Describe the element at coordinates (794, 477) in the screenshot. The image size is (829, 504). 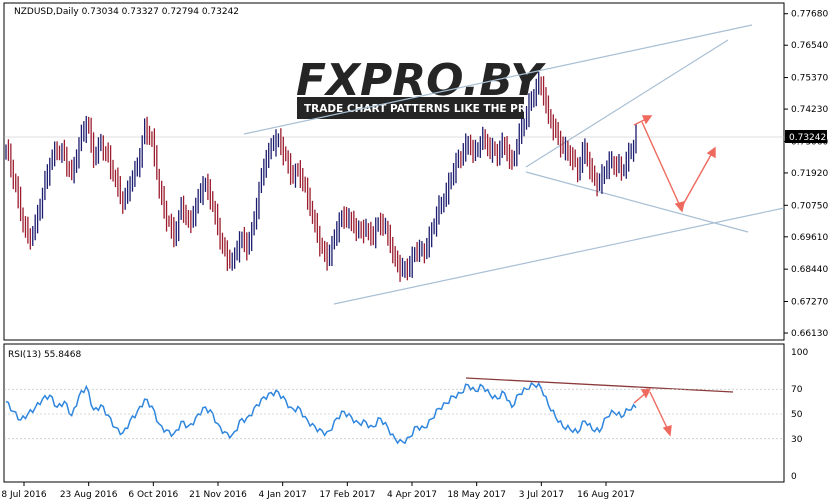
I see `rsi-tick-label: 0` at that location.